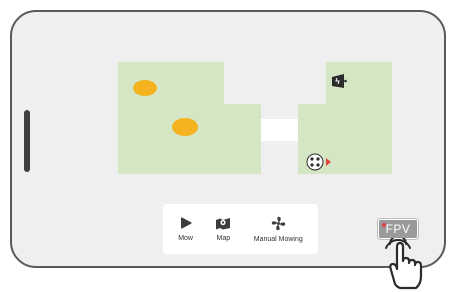  I want to click on mow-button: Mow, so click(185, 229).